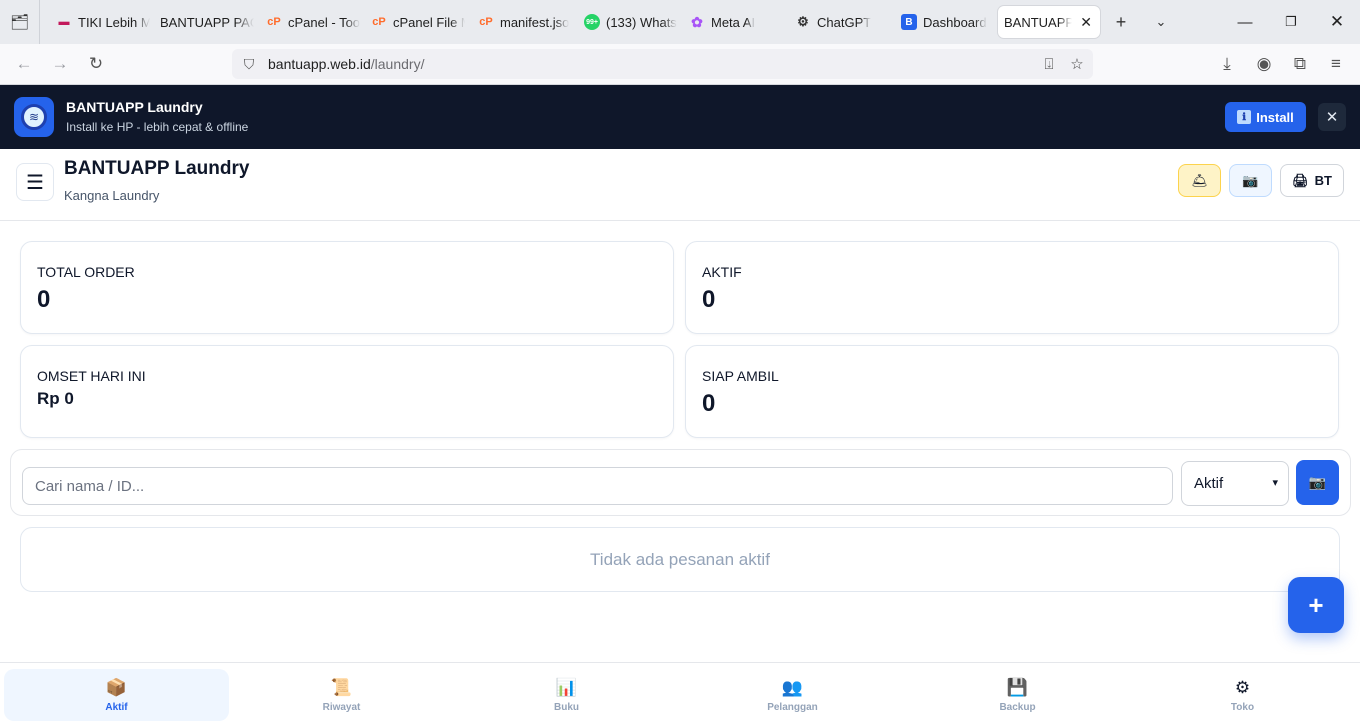 The height and width of the screenshot is (728, 1360). What do you see at coordinates (1265, 117) in the screenshot?
I see `install-button: ℹ Install` at bounding box center [1265, 117].